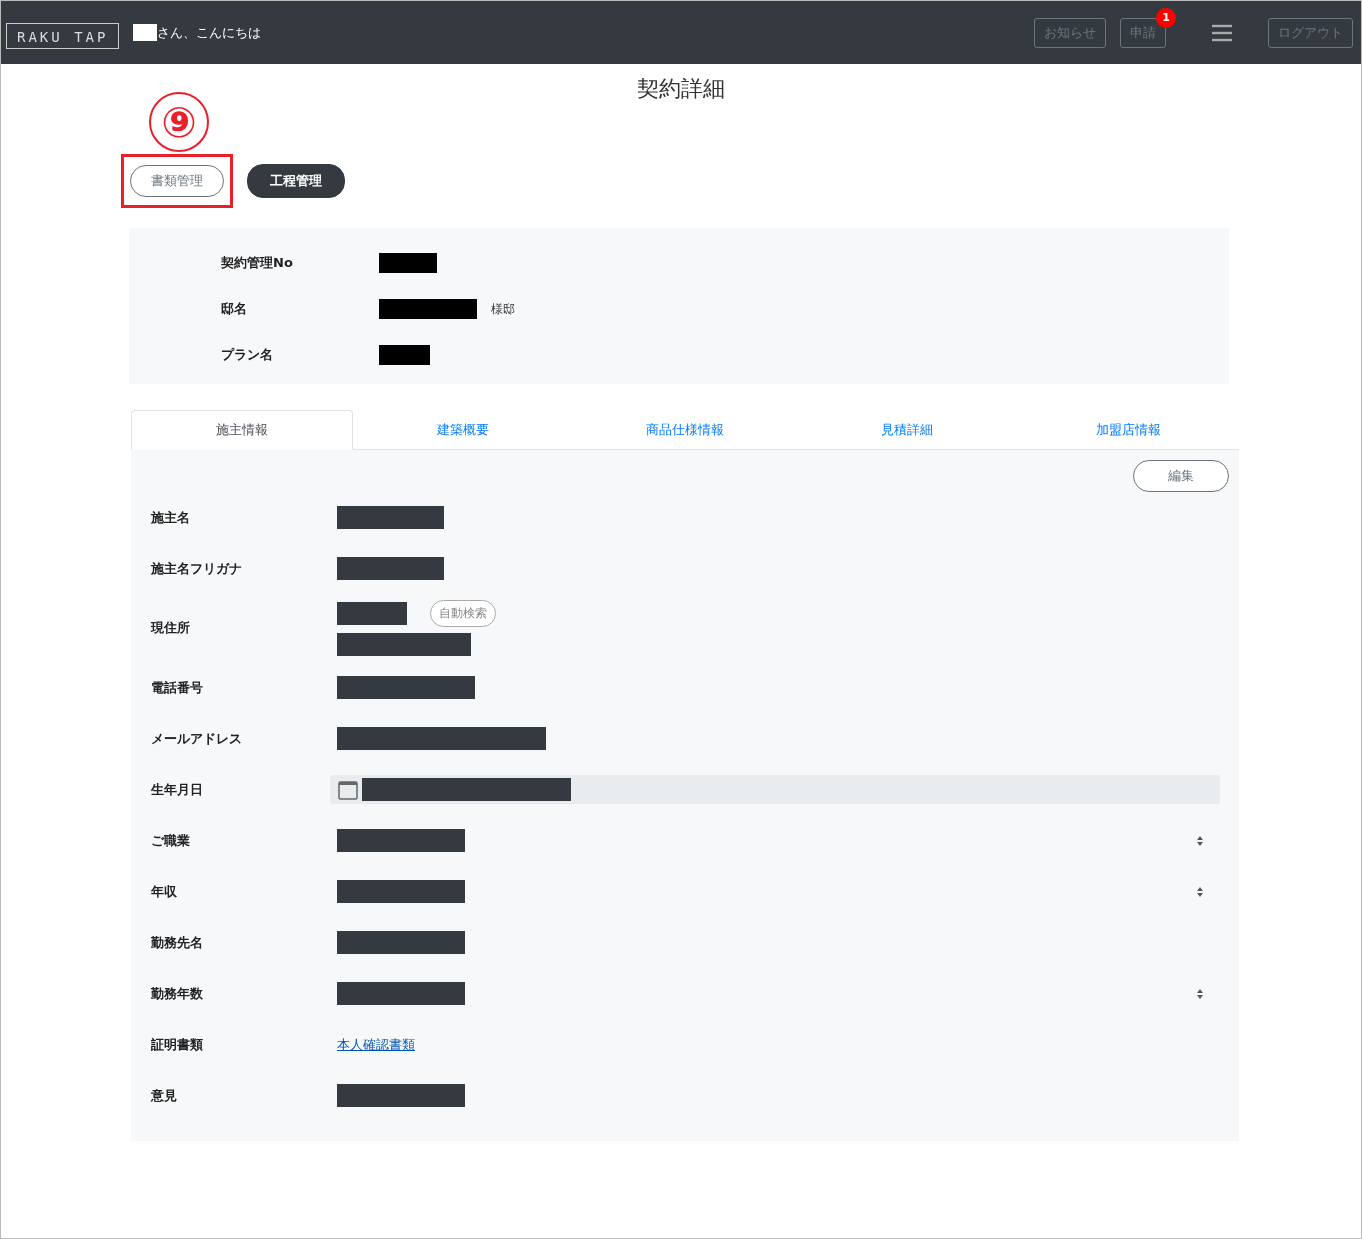 Image resolution: width=1362 pixels, height=1239 pixels. I want to click on edit-button: 編集, so click(1181, 476).